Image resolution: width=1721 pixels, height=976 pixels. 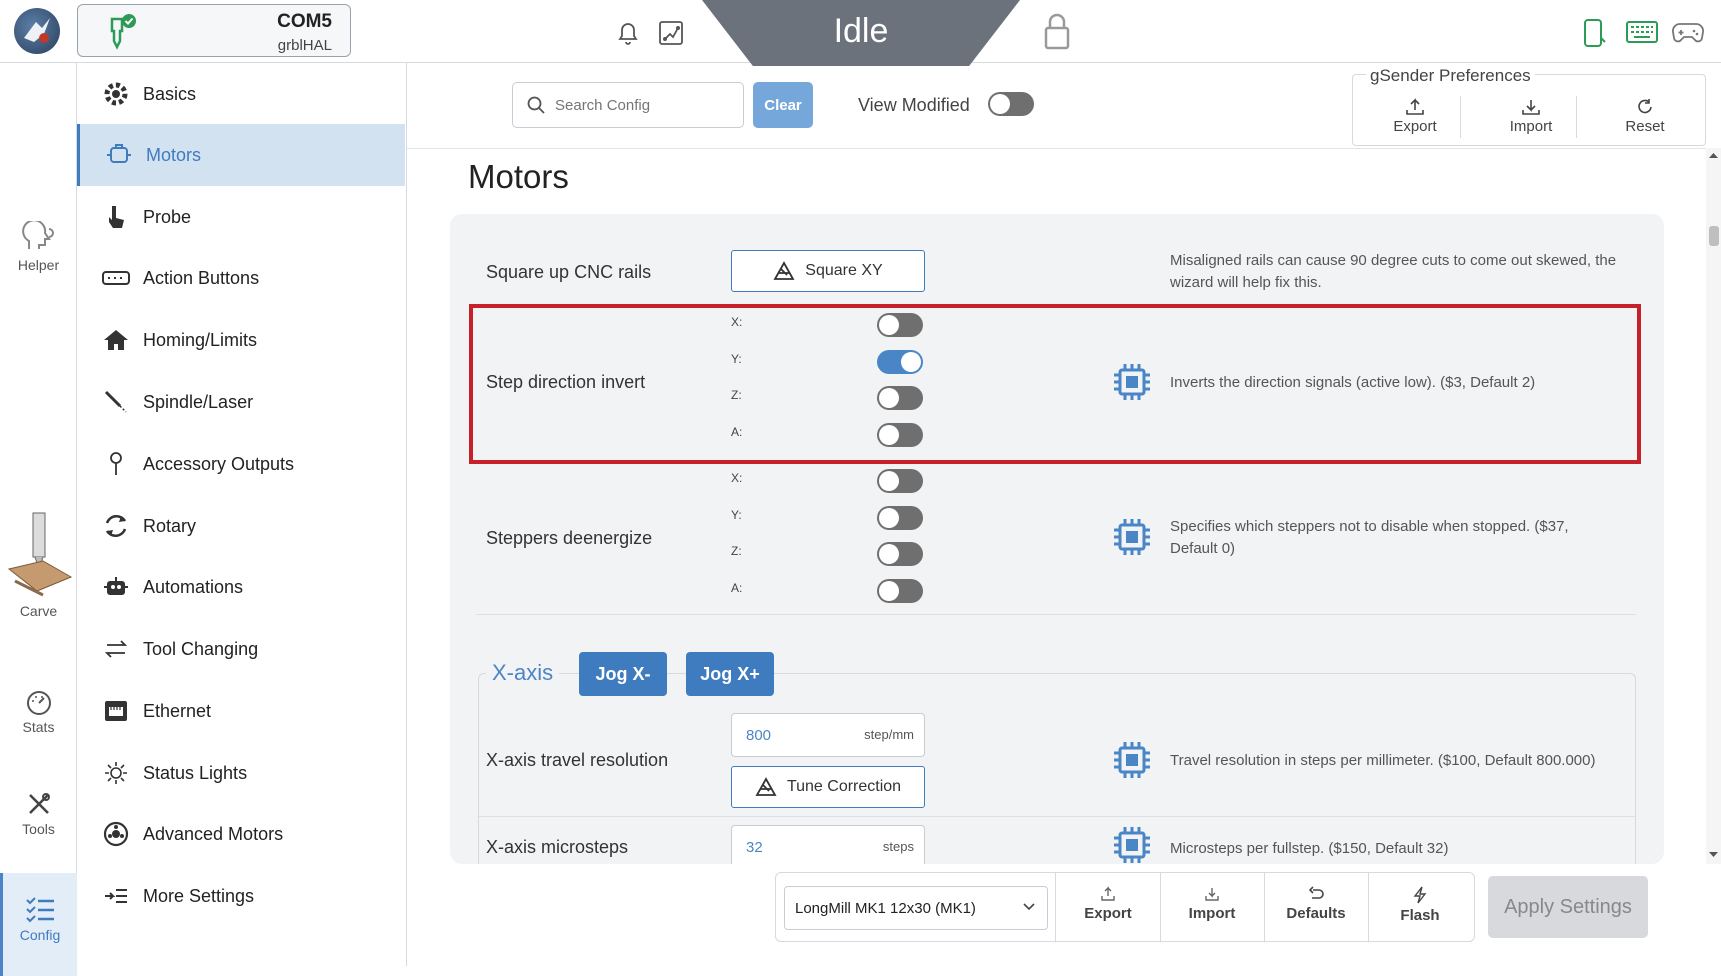 What do you see at coordinates (1594, 33) in the screenshot?
I see `phone-icon` at bounding box center [1594, 33].